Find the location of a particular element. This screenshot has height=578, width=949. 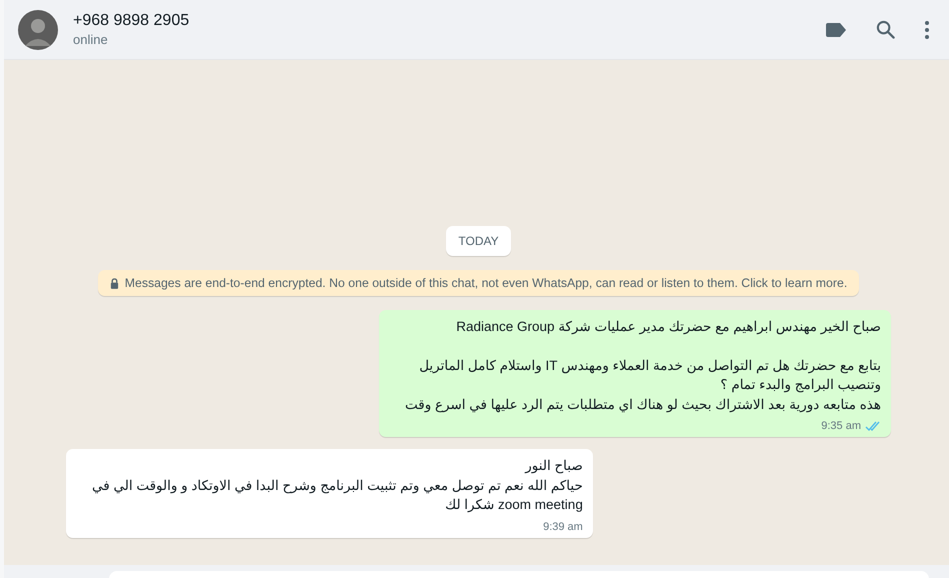

message-text: حياكم الله نعم تم توصل معي وتم تثبيت البرنامج وشرح البدا في الاوتكاد و والوقت الي في is located at coordinates (337, 485).